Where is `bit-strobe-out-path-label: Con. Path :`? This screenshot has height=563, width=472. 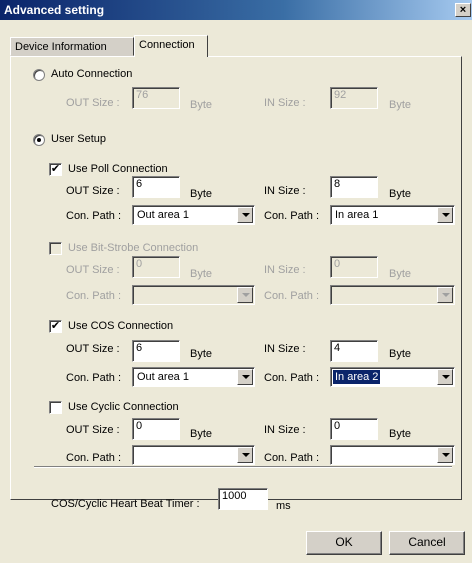 bit-strobe-out-path-label: Con. Path : is located at coordinates (94, 296).